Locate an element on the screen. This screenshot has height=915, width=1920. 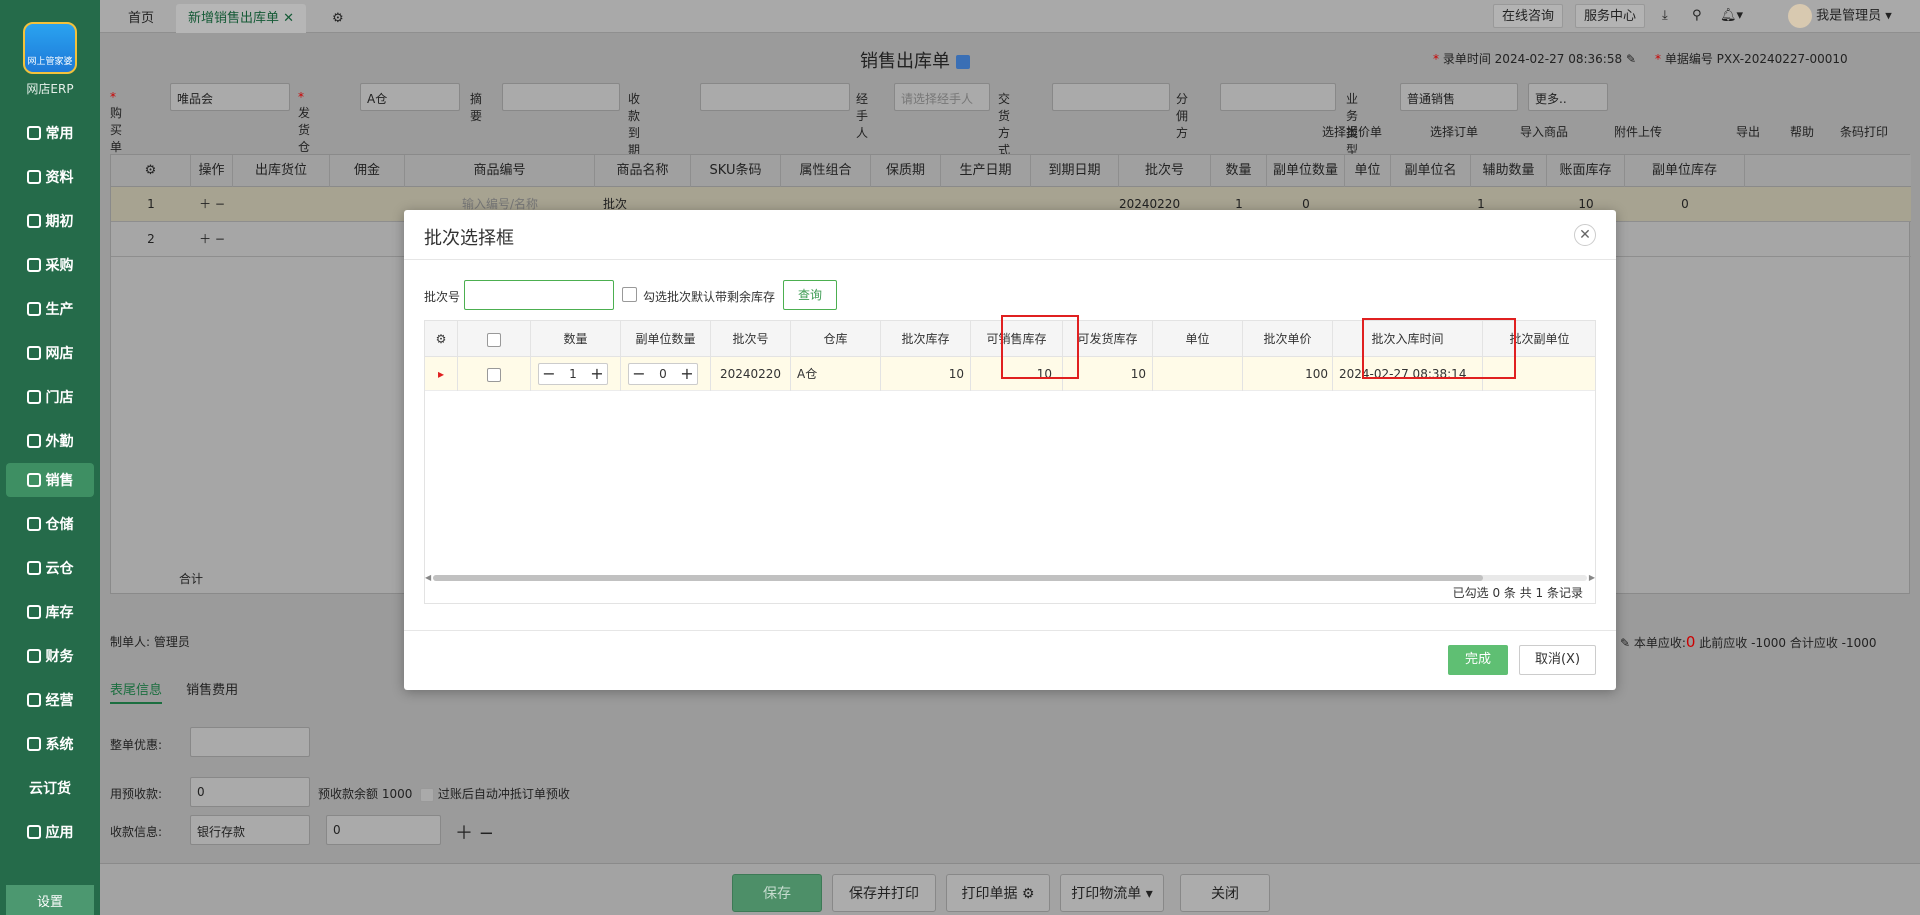
batch-cell: 20240220 is located at coordinates (751, 374).